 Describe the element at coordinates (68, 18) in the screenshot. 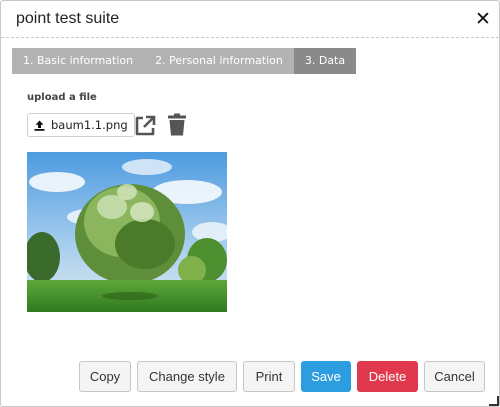

I see `dialog-title: point test suite` at that location.